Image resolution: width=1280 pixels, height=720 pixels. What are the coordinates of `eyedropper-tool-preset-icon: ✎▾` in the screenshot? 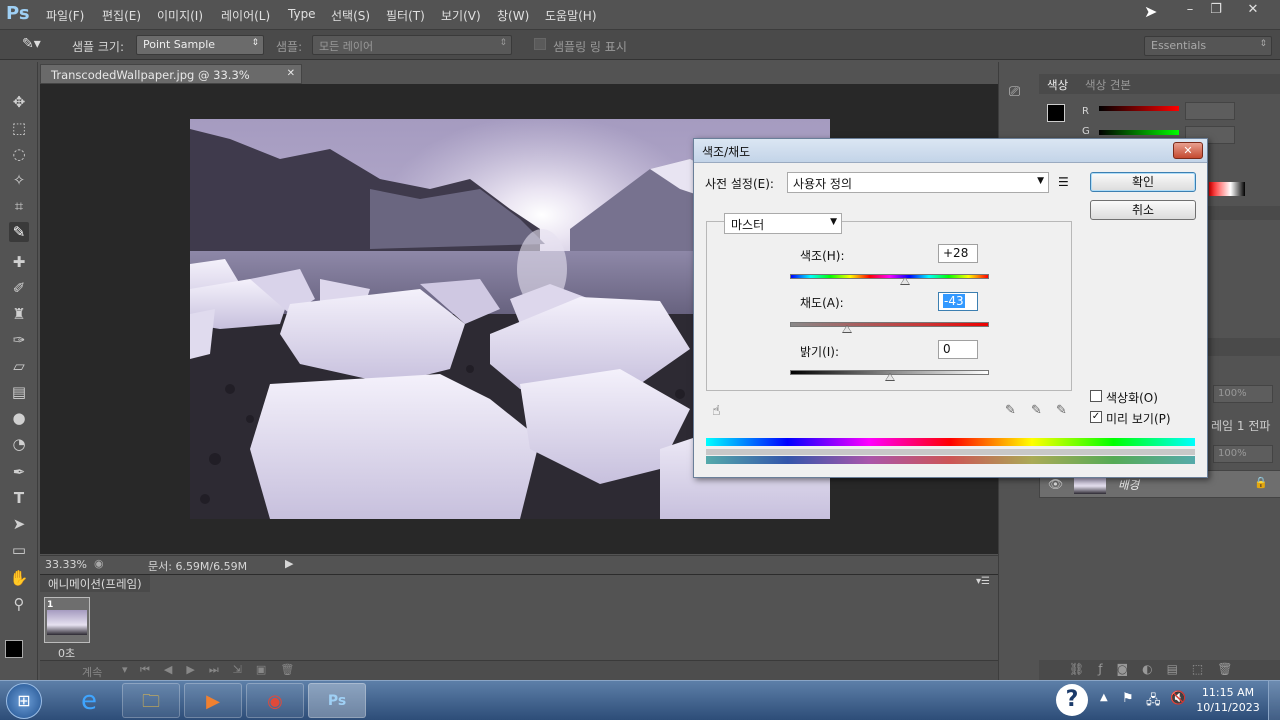 It's located at (31, 44).